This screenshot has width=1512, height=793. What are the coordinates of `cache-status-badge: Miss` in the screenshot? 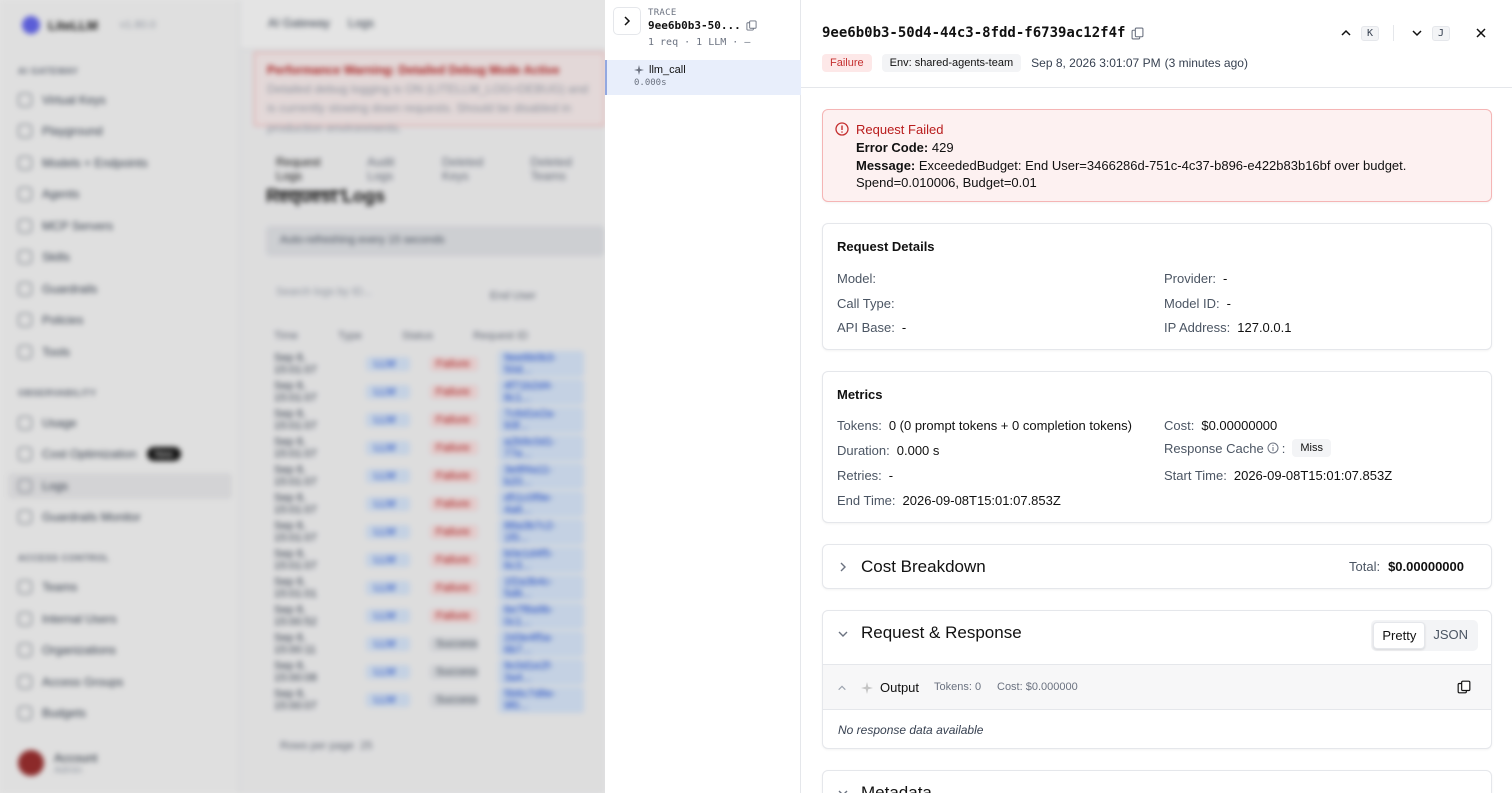 It's located at (1311, 448).